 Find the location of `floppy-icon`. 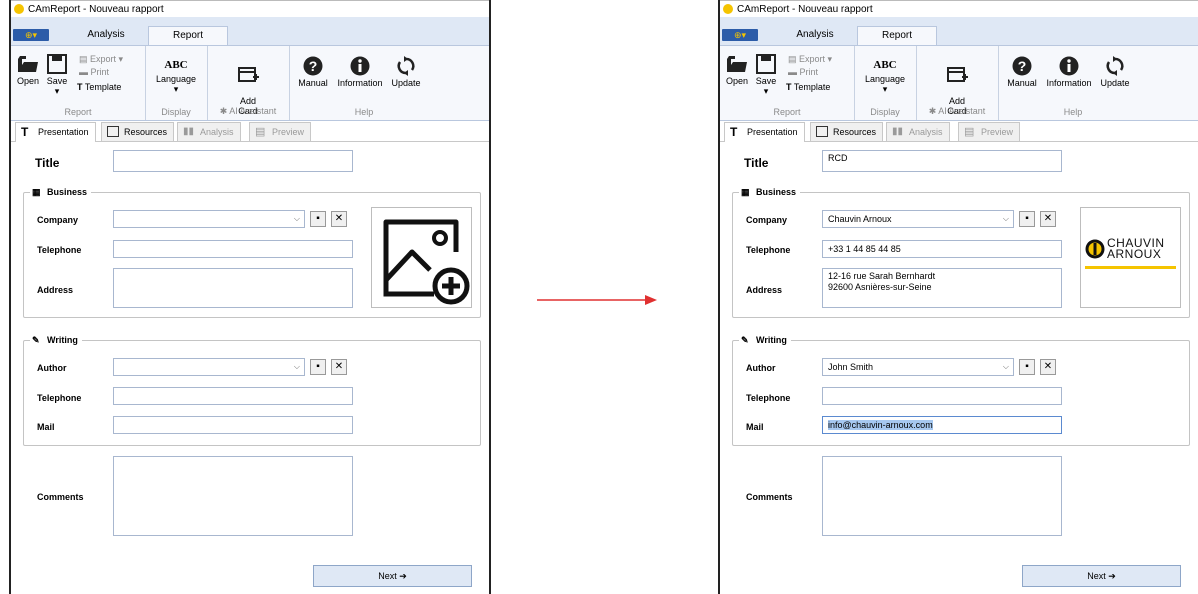

floppy-icon is located at coordinates (766, 64).